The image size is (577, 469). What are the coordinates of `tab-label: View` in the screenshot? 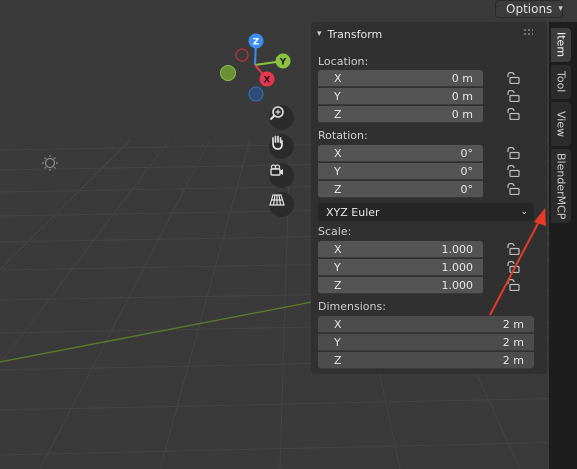 It's located at (561, 124).